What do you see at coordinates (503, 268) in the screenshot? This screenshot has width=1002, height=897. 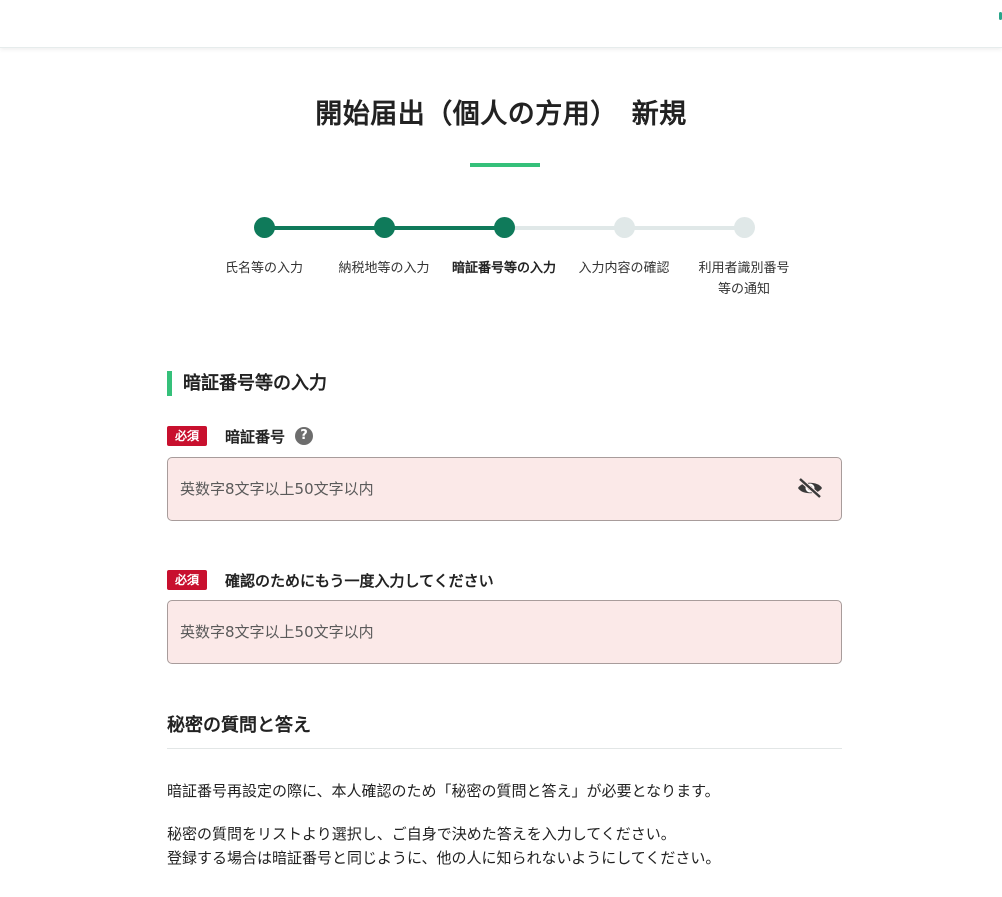 I see `step-label-3: 暗証番号等の入力` at bounding box center [503, 268].